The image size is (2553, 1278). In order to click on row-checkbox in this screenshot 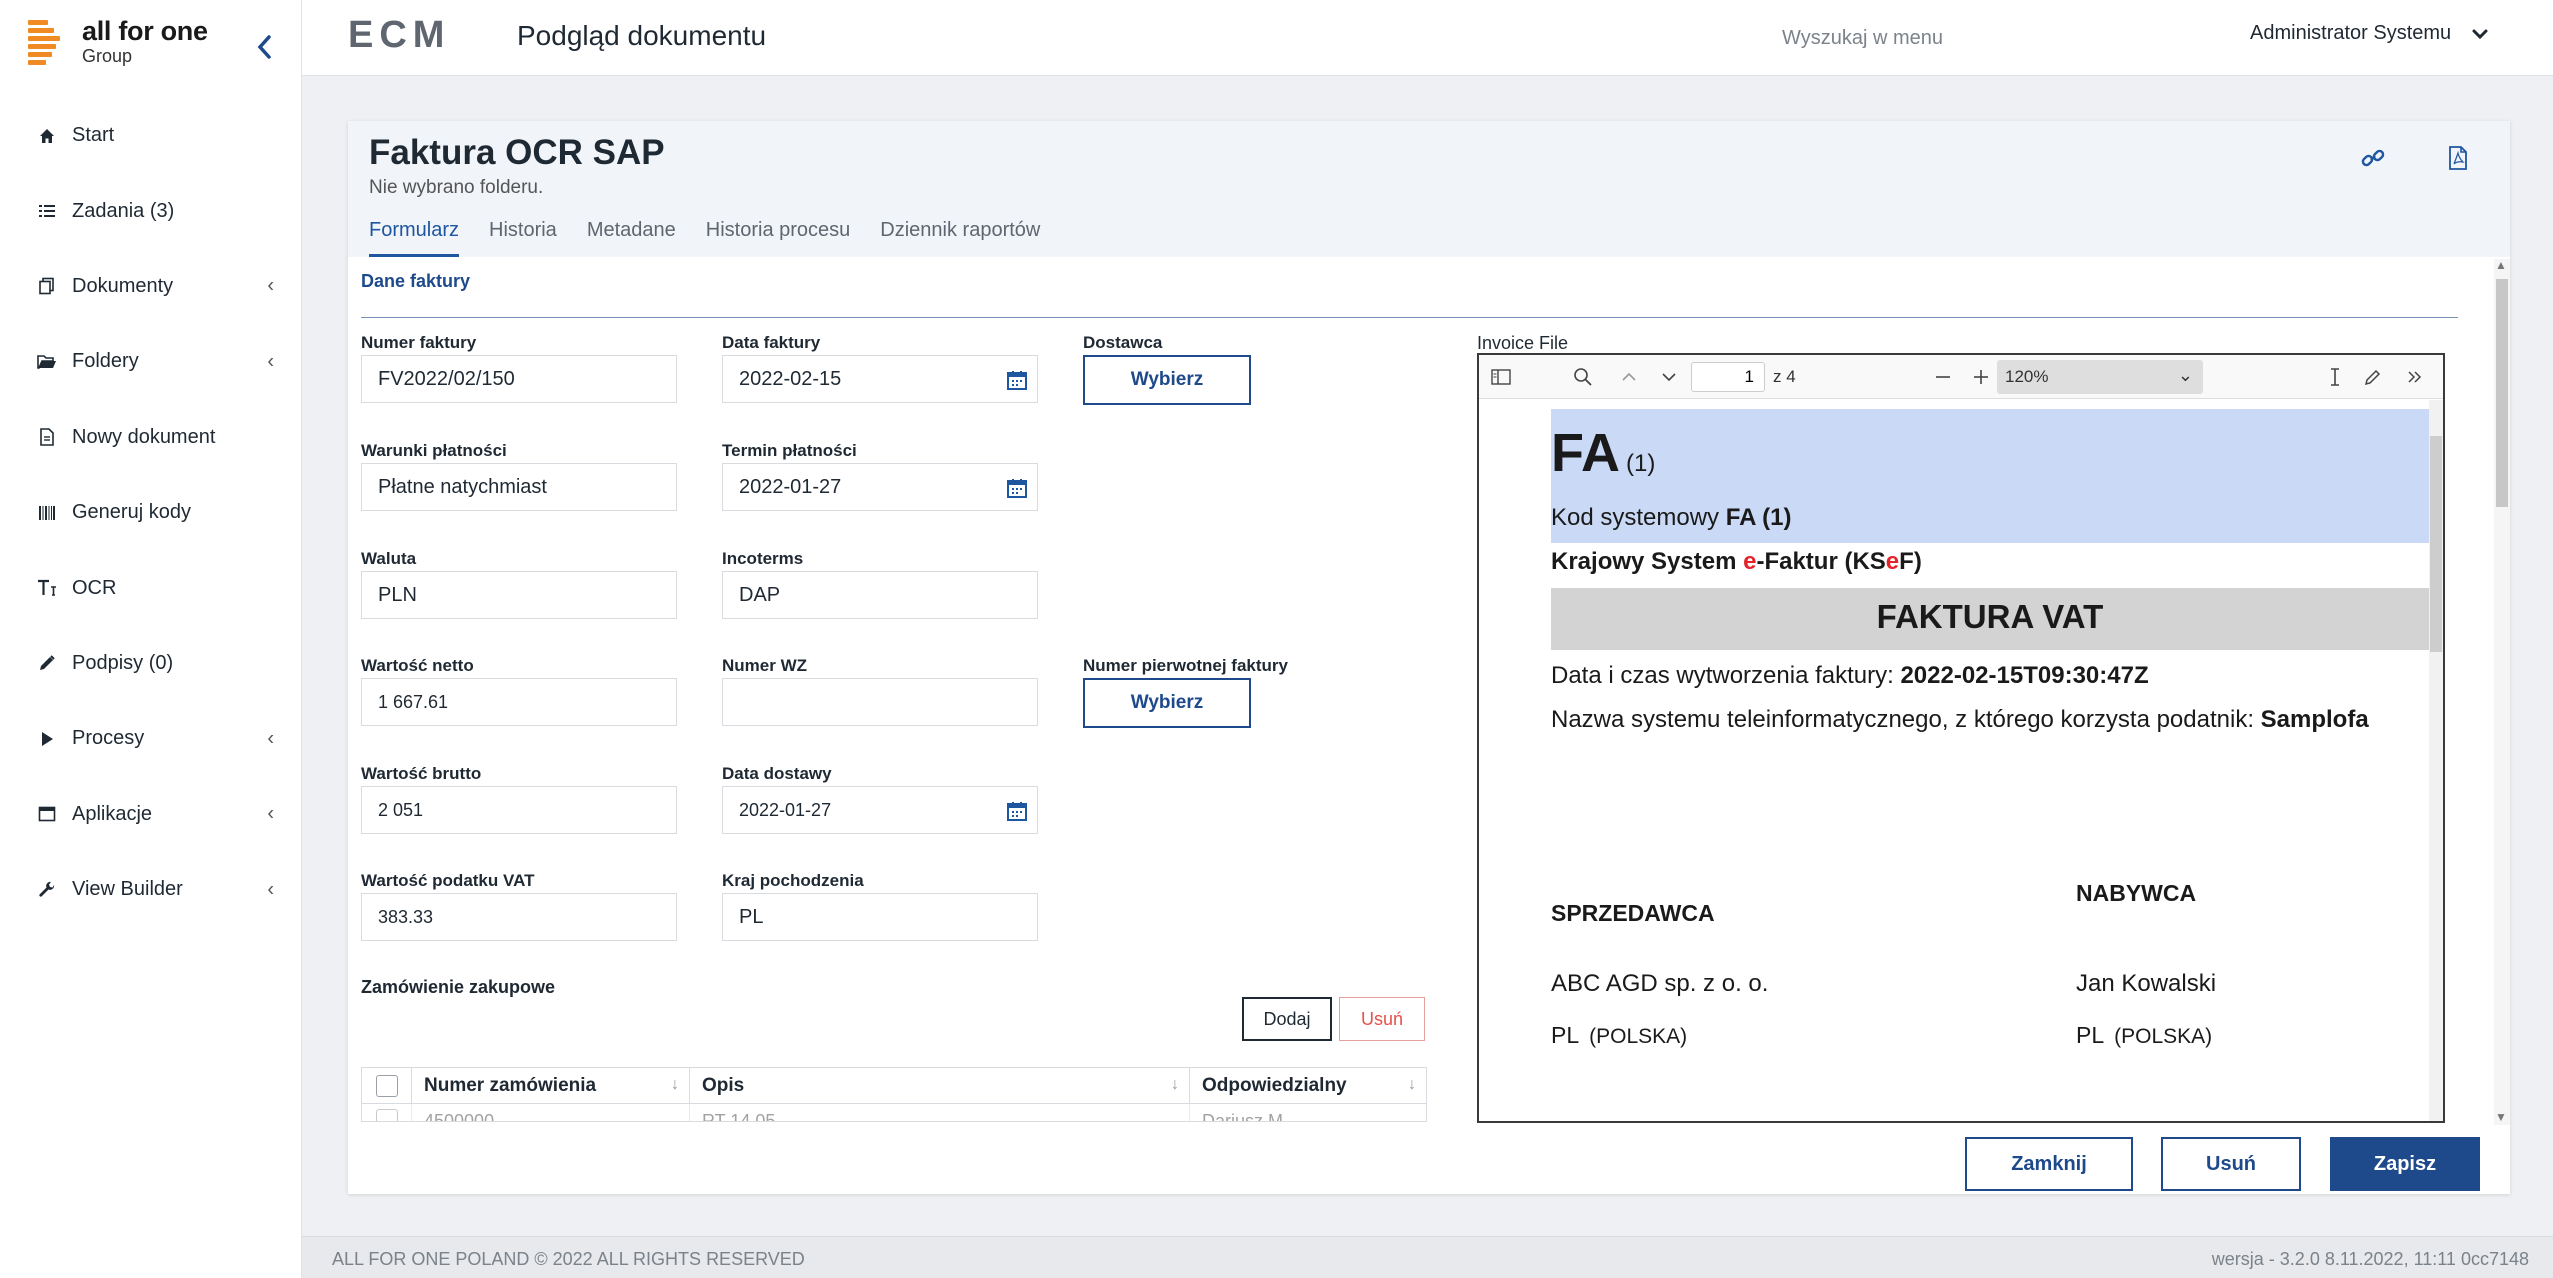, I will do `click(386, 1115)`.